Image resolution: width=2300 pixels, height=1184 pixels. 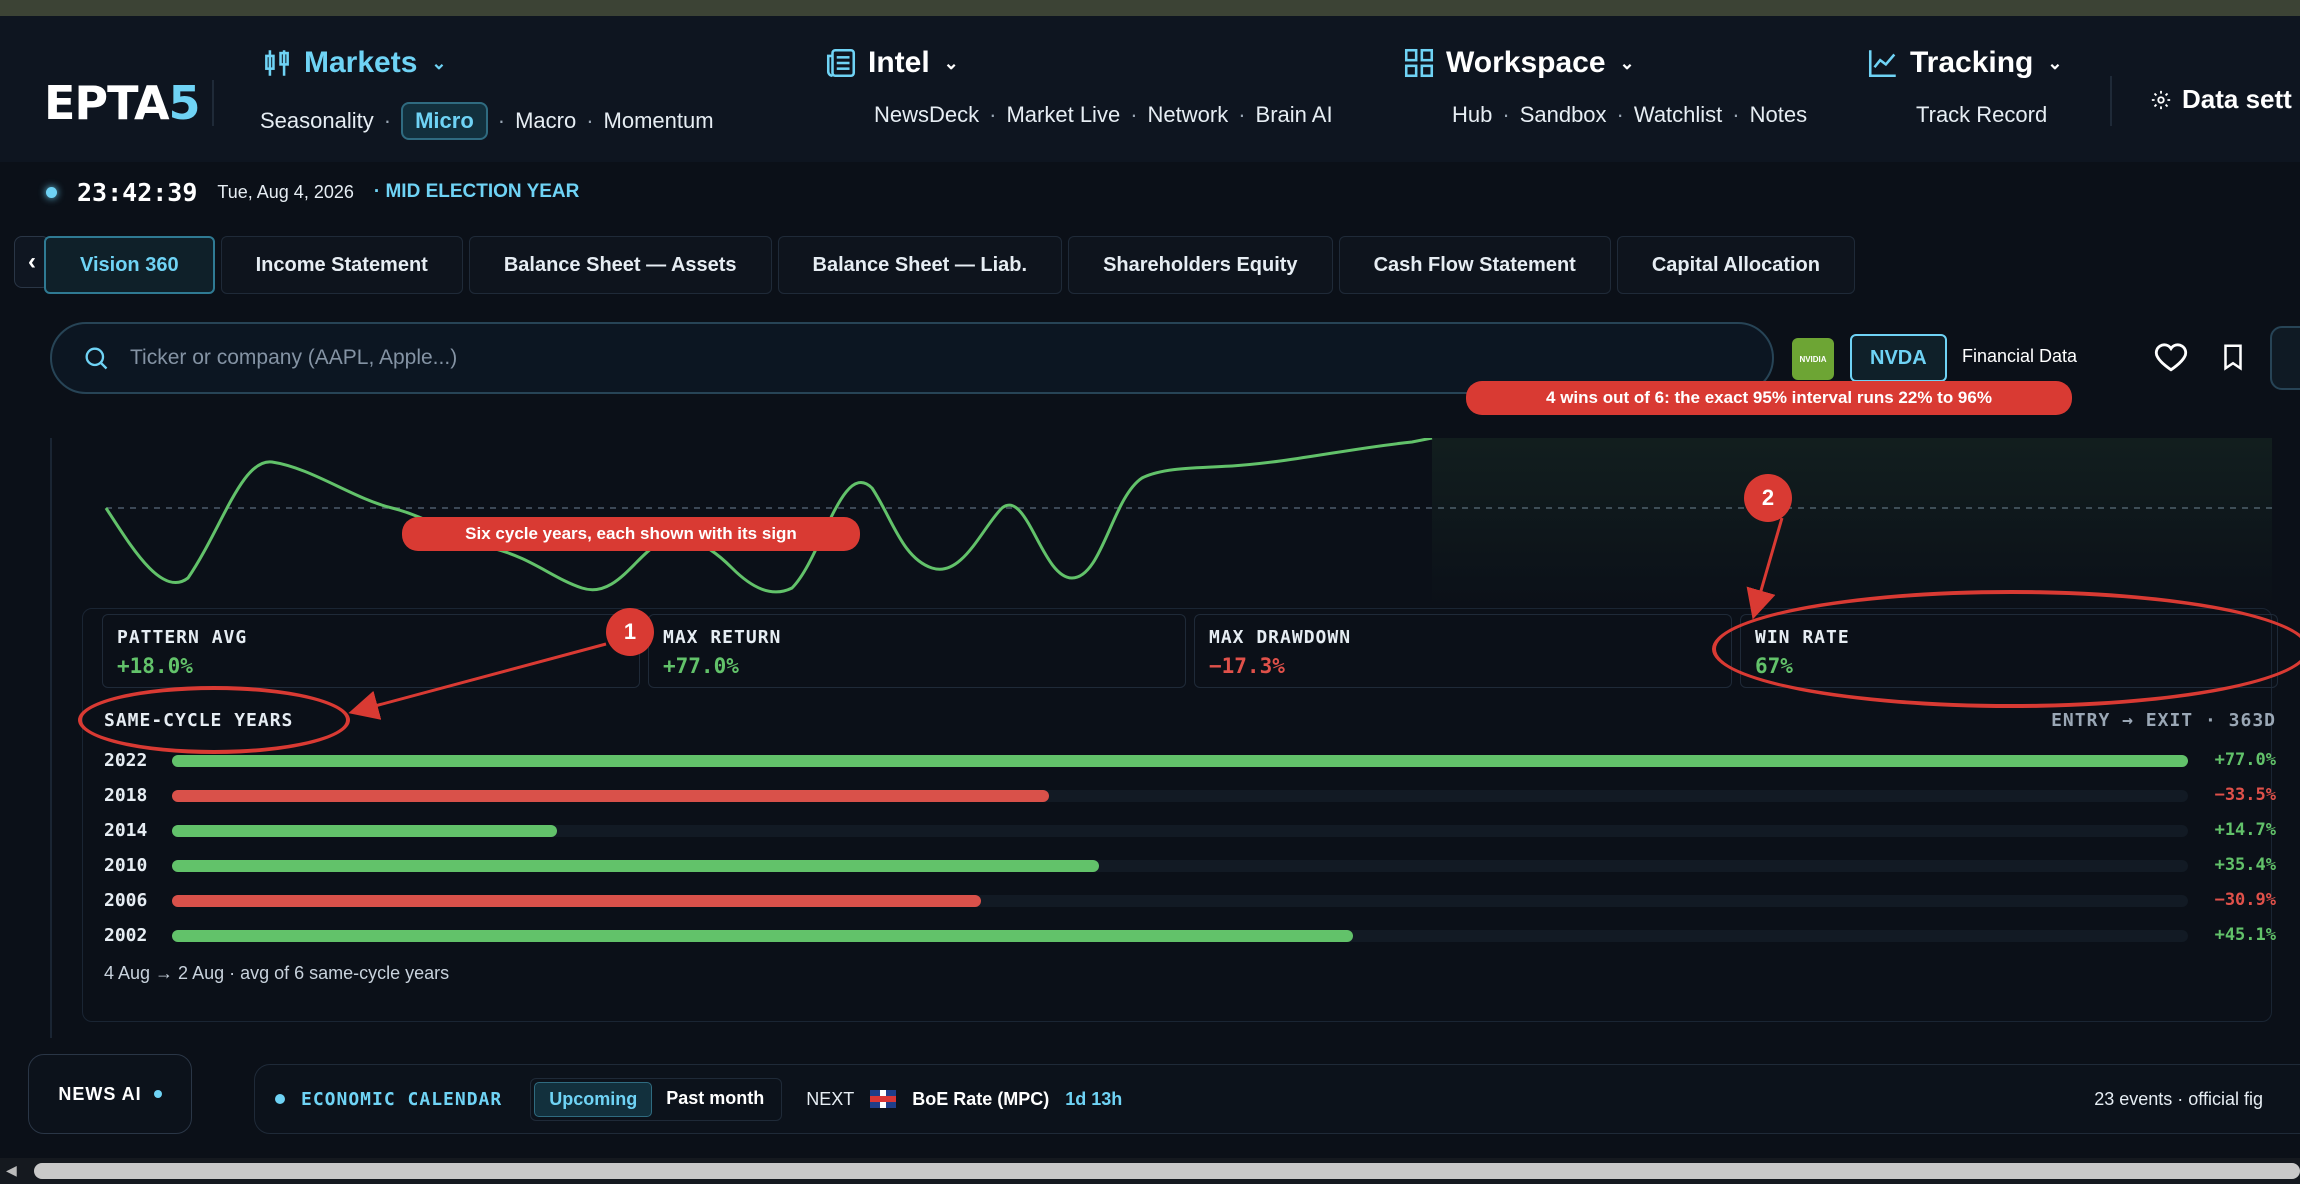 I want to click on candlestick-icon, so click(x=277, y=63).